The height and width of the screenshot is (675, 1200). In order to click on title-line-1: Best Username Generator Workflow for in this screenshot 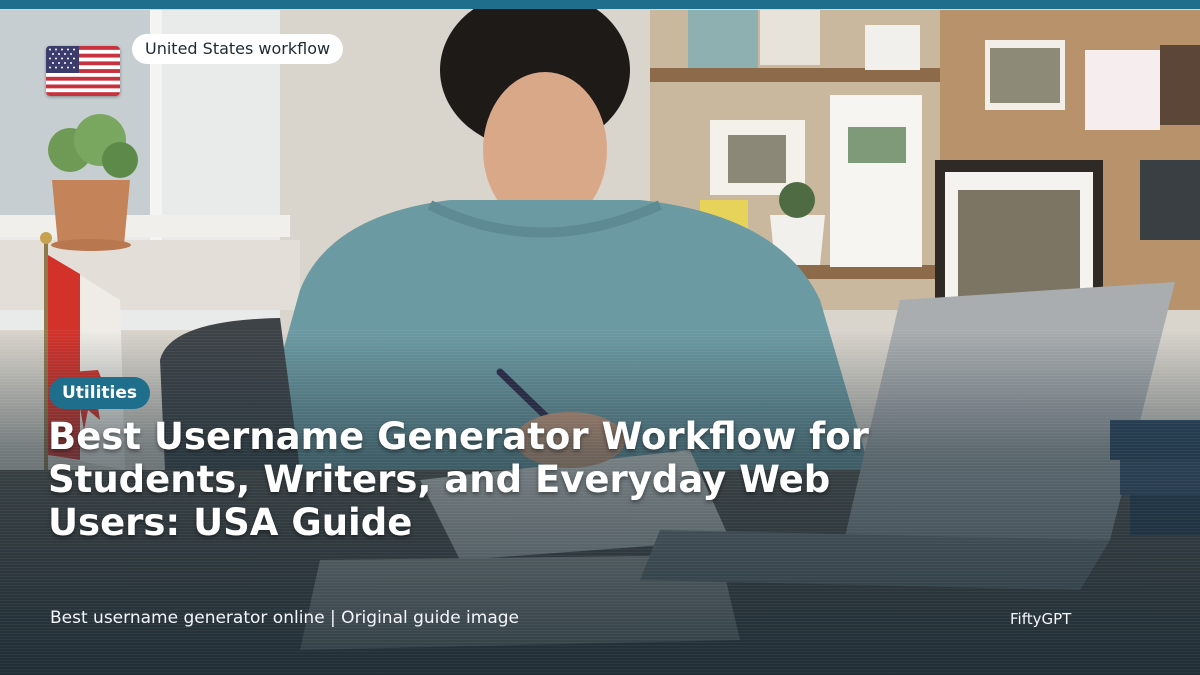, I will do `click(458, 436)`.